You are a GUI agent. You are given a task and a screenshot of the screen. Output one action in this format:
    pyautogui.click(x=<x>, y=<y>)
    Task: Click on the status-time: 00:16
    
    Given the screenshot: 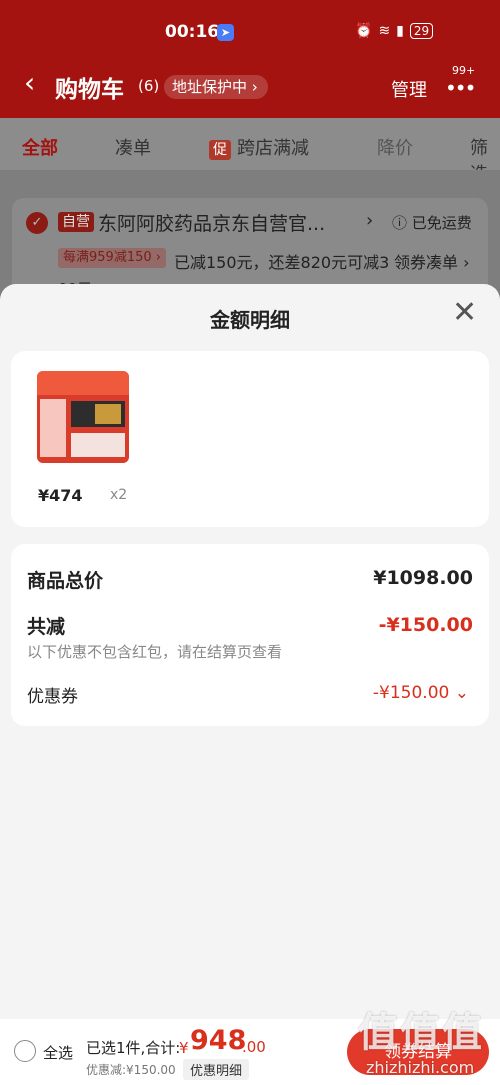 What is the action you would take?
    pyautogui.click(x=192, y=32)
    